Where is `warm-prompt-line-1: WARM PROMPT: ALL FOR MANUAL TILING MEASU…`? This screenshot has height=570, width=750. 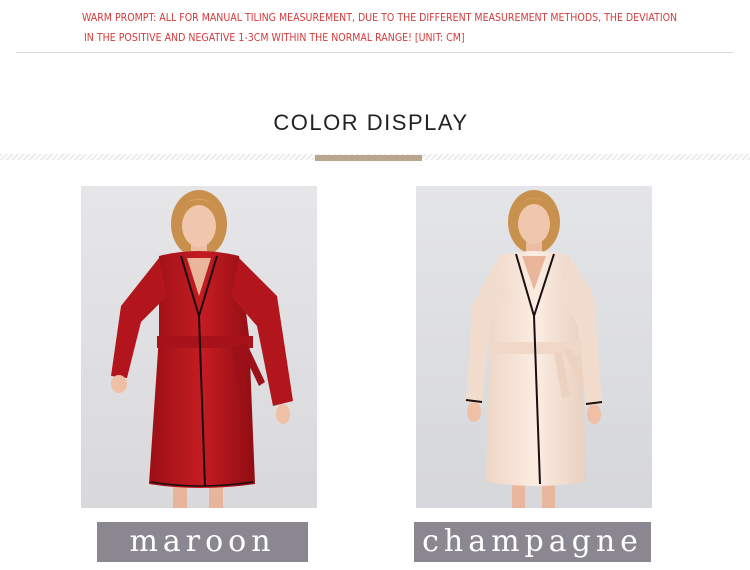
warm-prompt-line-1: WARM PROMPT: ALL FOR MANUAL TILING MEASU… is located at coordinates (380, 18).